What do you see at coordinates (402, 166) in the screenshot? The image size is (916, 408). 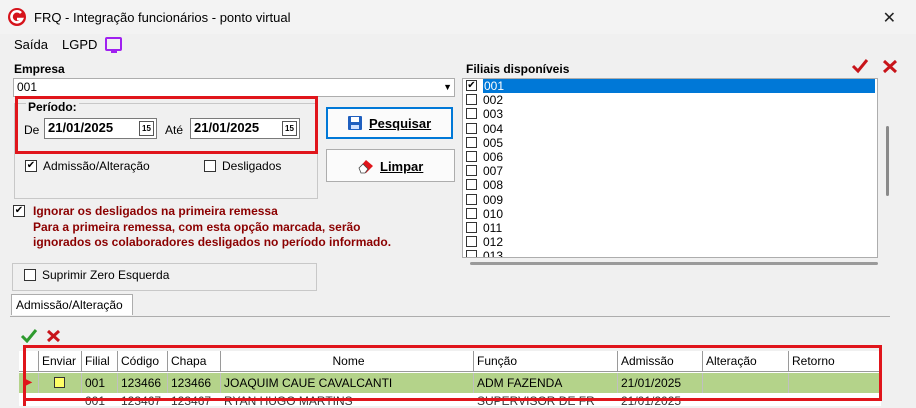 I see `limpar-label: Limpar` at bounding box center [402, 166].